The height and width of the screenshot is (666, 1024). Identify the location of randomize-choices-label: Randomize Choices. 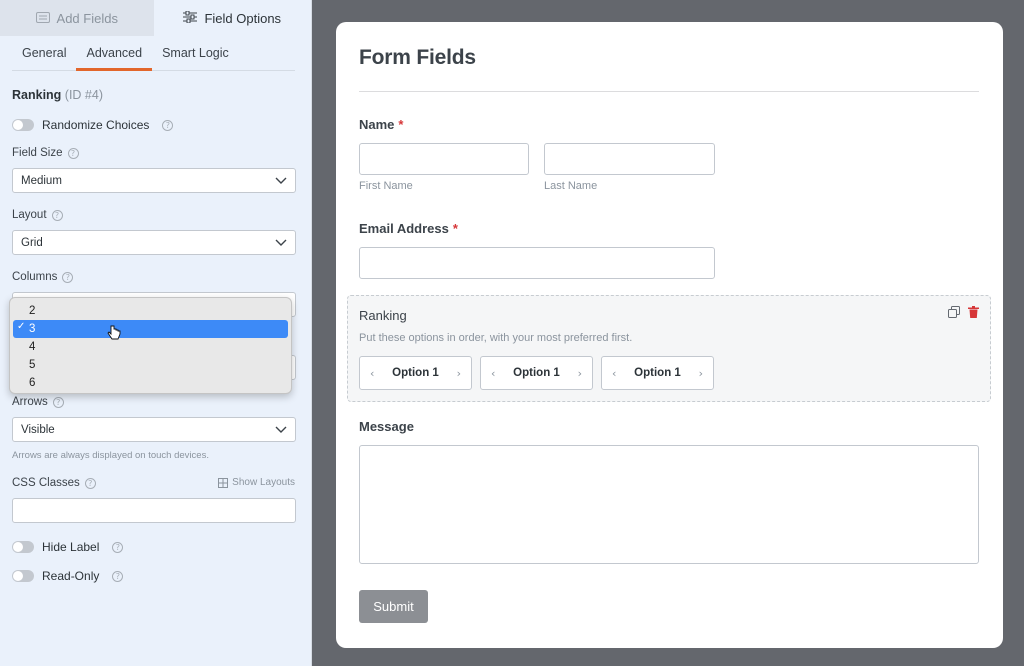
(96, 125).